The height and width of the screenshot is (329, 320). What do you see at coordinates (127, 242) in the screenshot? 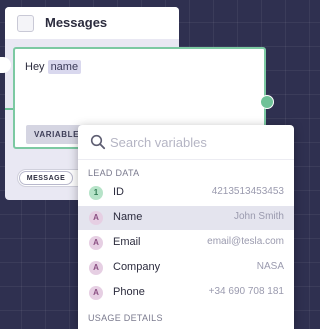
I see `variable-name: Email` at bounding box center [127, 242].